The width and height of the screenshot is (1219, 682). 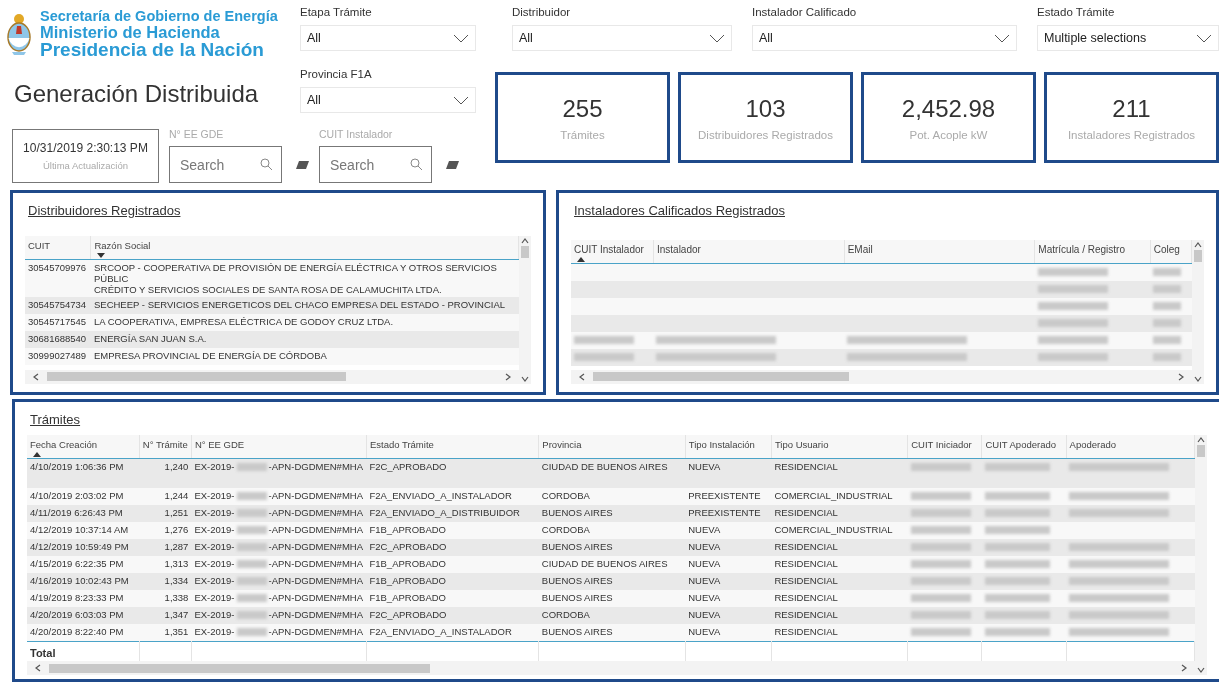 What do you see at coordinates (165, 496) in the screenshot?
I see `table-cell: 1,244` at bounding box center [165, 496].